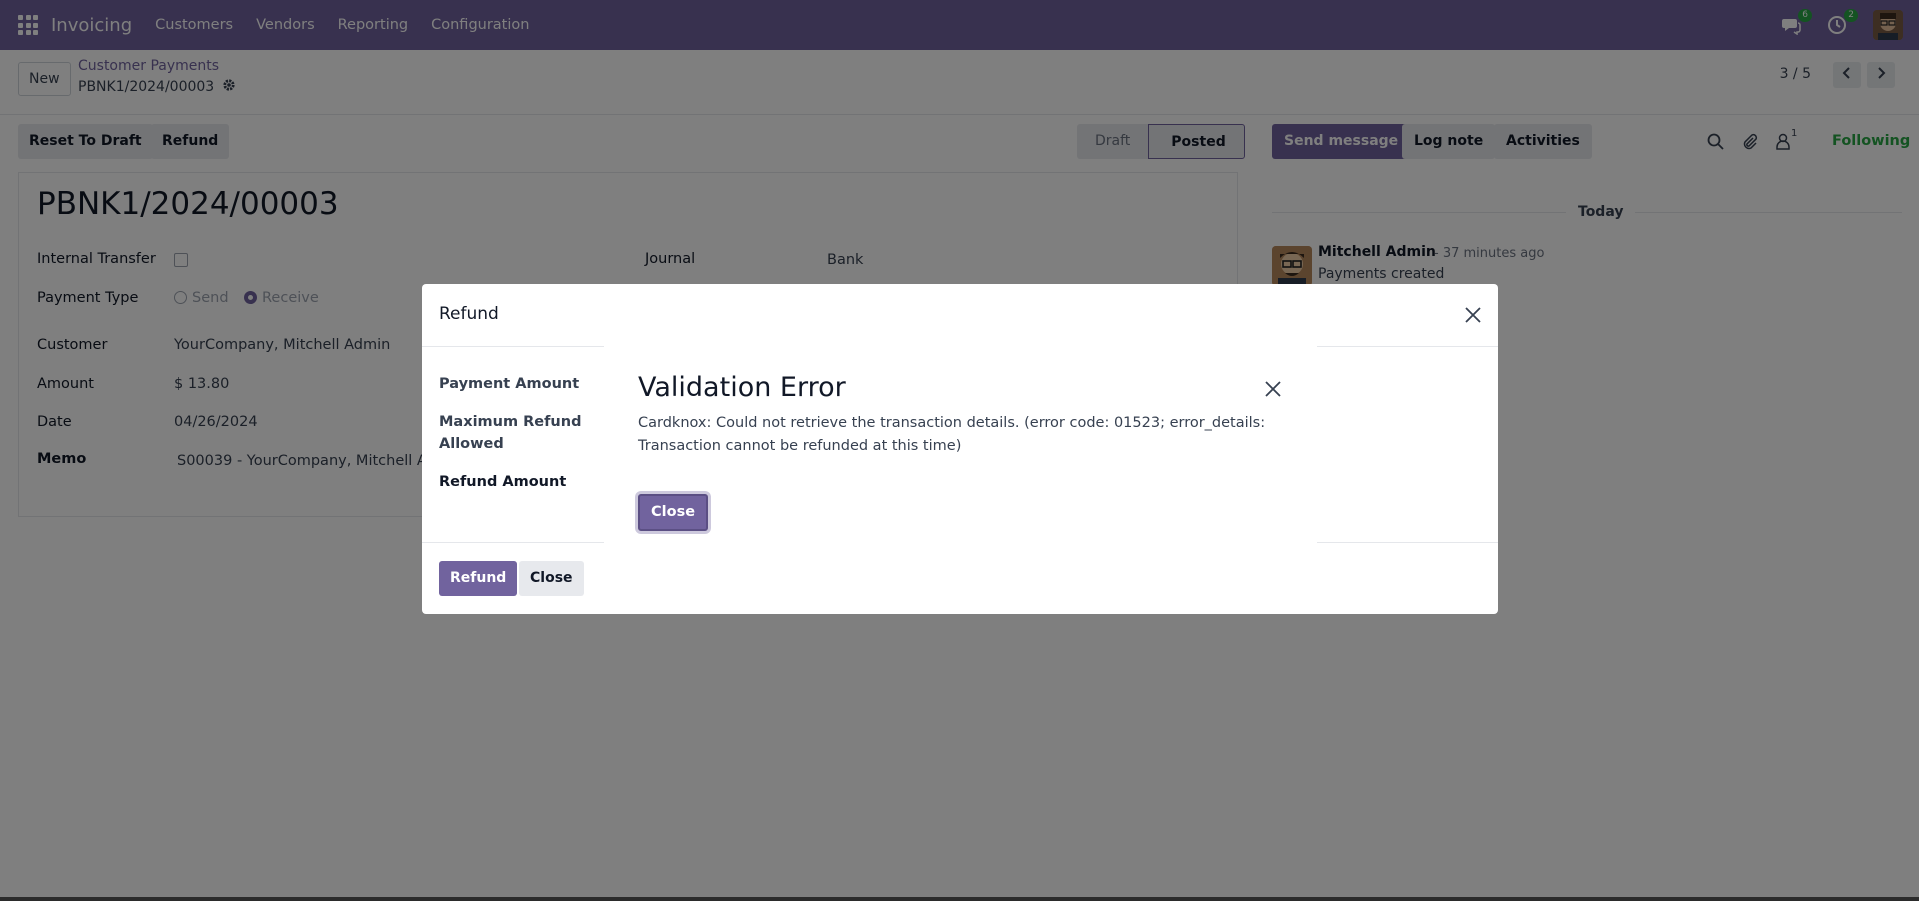  Describe the element at coordinates (478, 578) in the screenshot. I see `refund-submit-button: Refund` at that location.